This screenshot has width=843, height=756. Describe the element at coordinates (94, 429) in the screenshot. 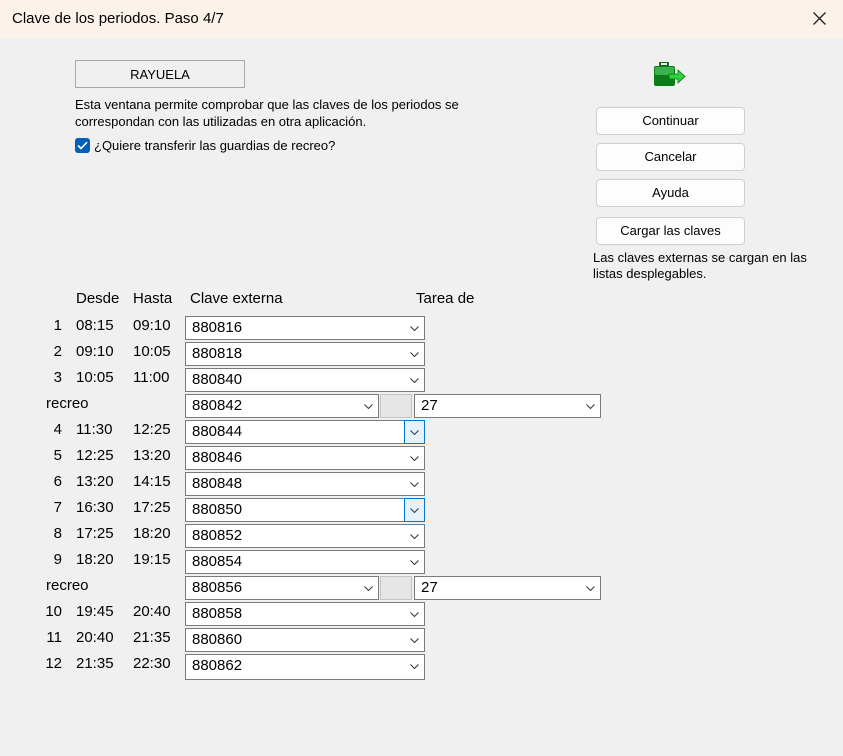

I see `period-desde: 11:30` at that location.